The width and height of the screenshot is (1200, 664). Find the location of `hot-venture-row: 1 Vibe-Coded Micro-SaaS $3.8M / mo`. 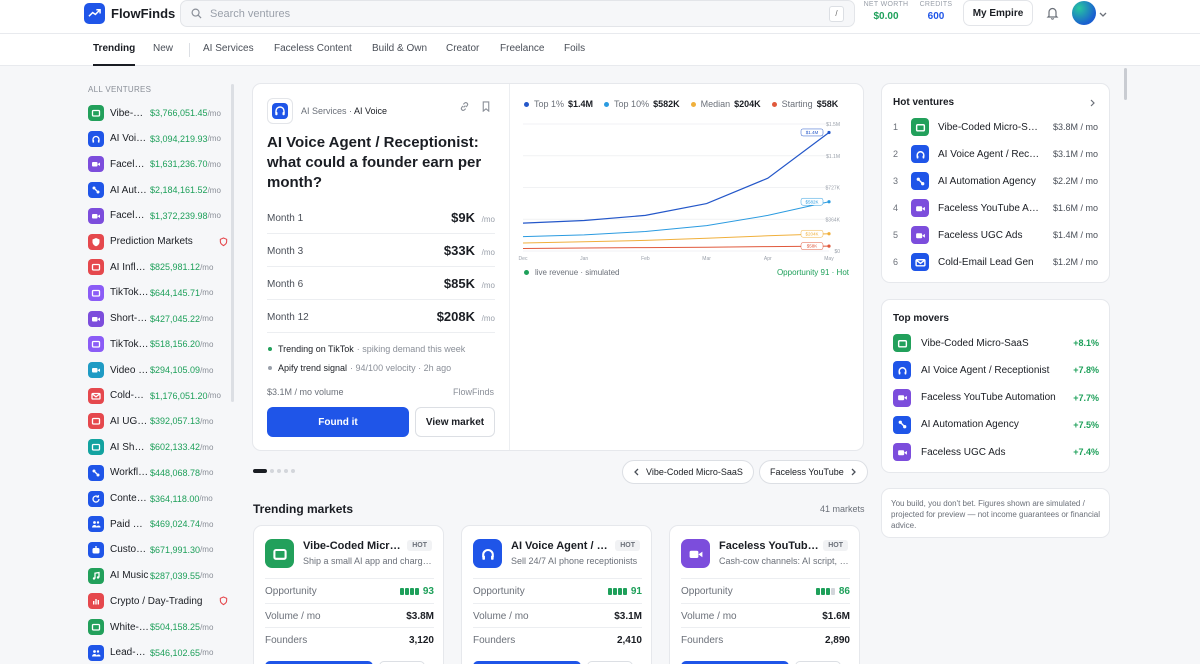

hot-venture-row: 1 Vibe-Coded Micro-SaaS $3.8M / mo is located at coordinates (995, 127).